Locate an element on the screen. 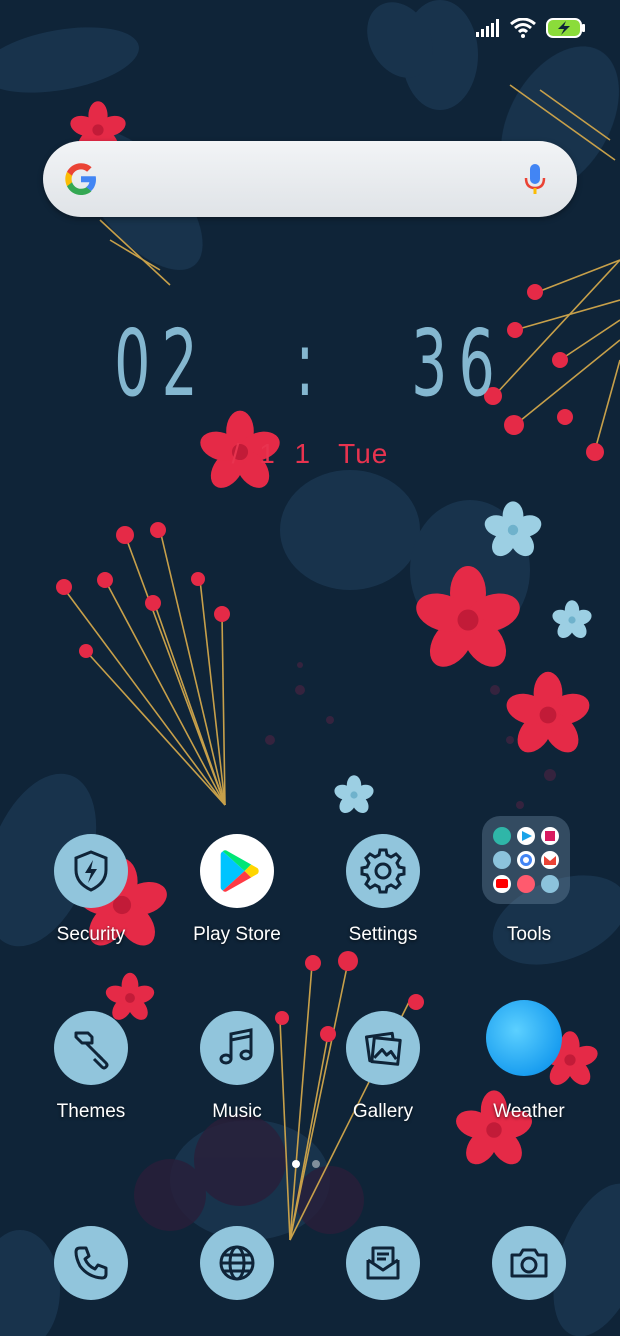  app-gallery: Gallery is located at coordinates (383, 1063).